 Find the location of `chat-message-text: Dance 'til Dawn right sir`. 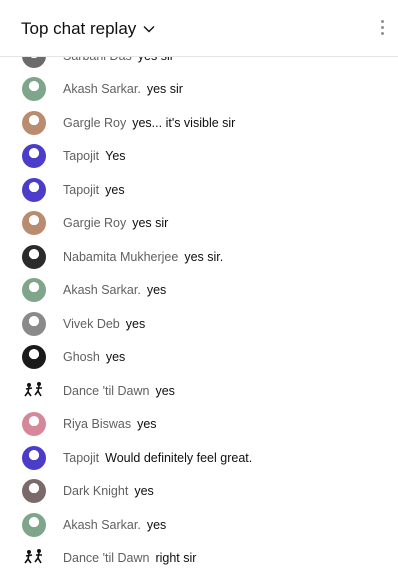

chat-message-text: Dance 'til Dawn right sir is located at coordinates (129, 558).